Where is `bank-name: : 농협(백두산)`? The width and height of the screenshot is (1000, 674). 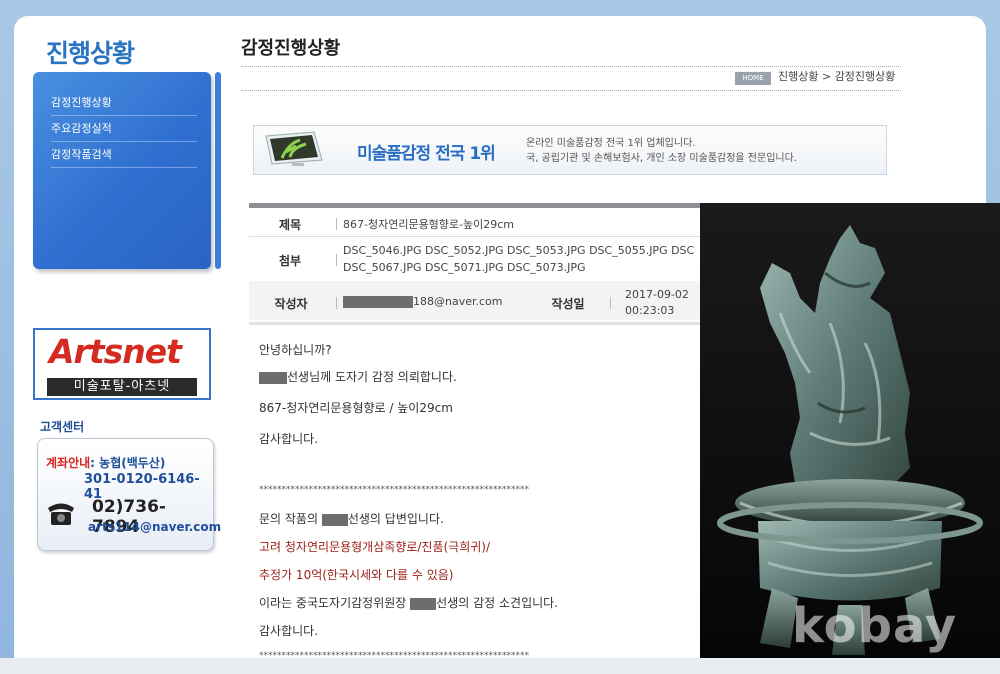
bank-name: : 농협(백두산) is located at coordinates (128, 463).